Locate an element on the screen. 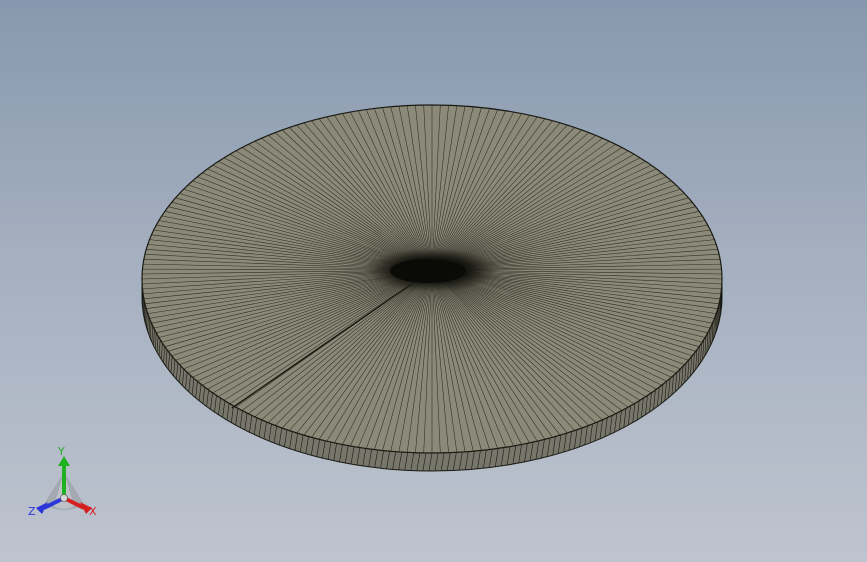  y-axis-label: Y is located at coordinates (61, 451).